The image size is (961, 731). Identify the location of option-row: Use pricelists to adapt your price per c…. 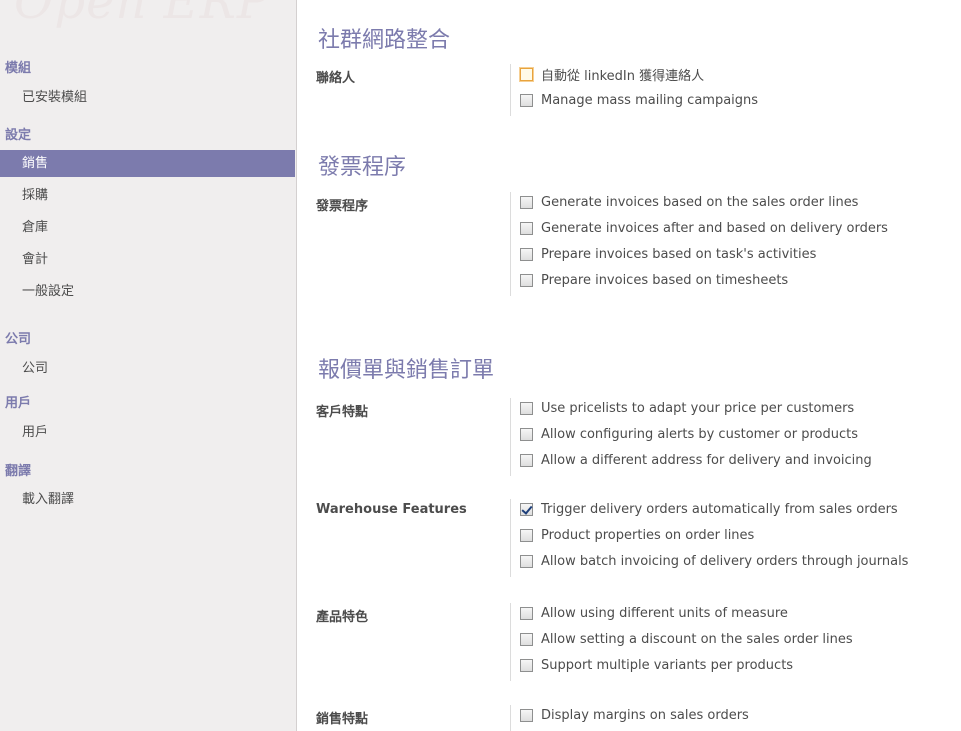
(687, 408).